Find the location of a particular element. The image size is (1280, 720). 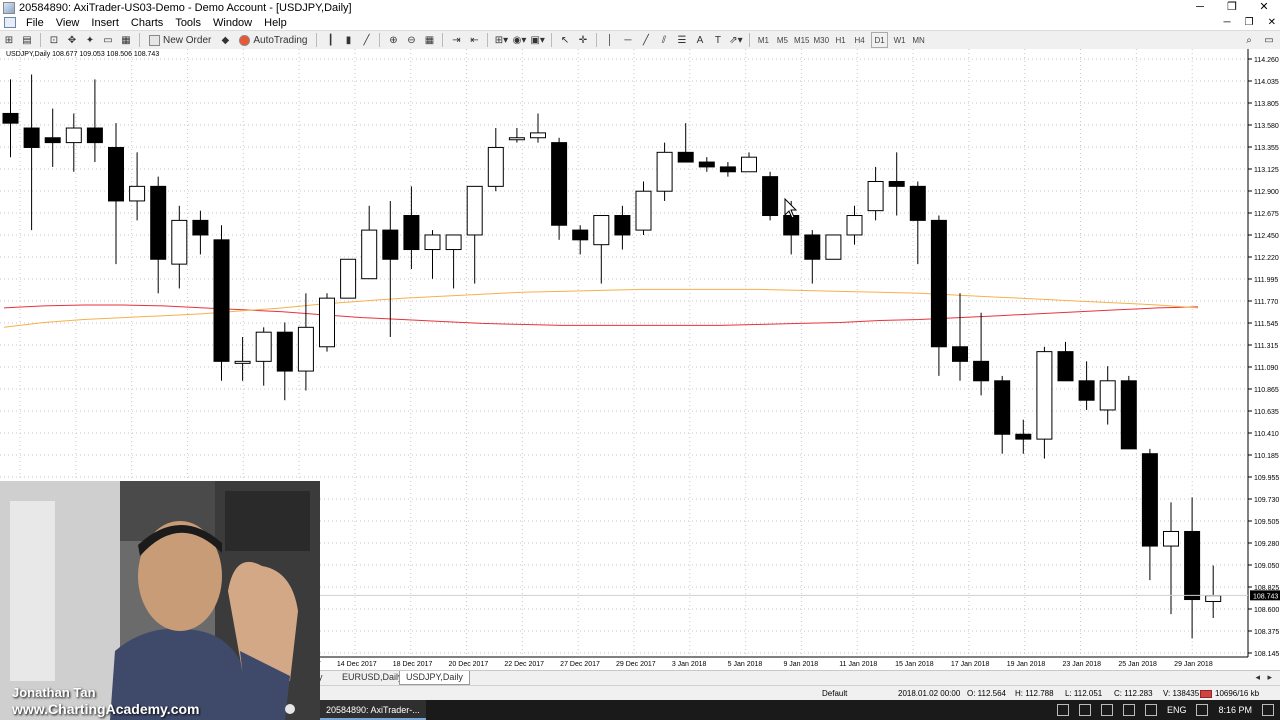

timeframe-w1: W1 is located at coordinates (899, 40).